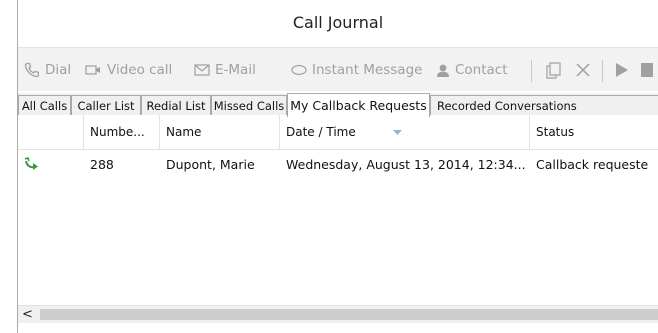 The height and width of the screenshot is (333, 658). I want to click on email-label: E-Mail, so click(235, 70).